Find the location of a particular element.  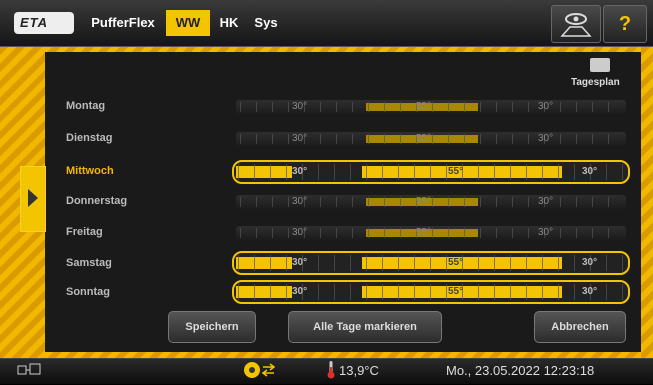

day-label-samstag: Samstag is located at coordinates (89, 263).